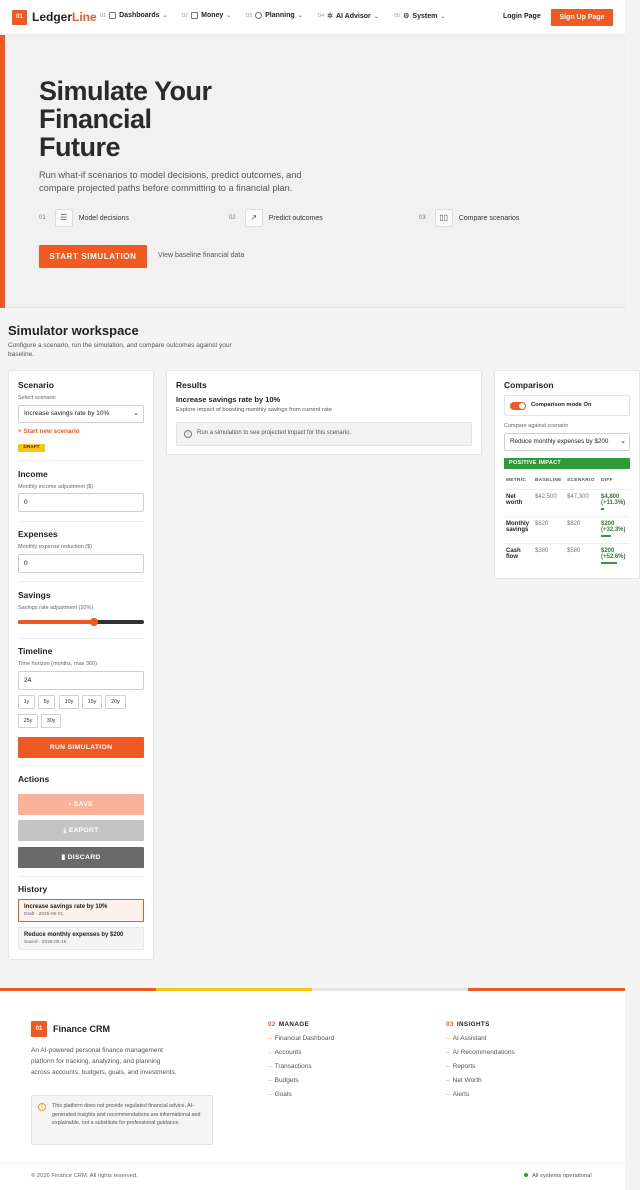  What do you see at coordinates (48, 431) in the screenshot?
I see `new-scenario-link: + Start new scenario` at bounding box center [48, 431].